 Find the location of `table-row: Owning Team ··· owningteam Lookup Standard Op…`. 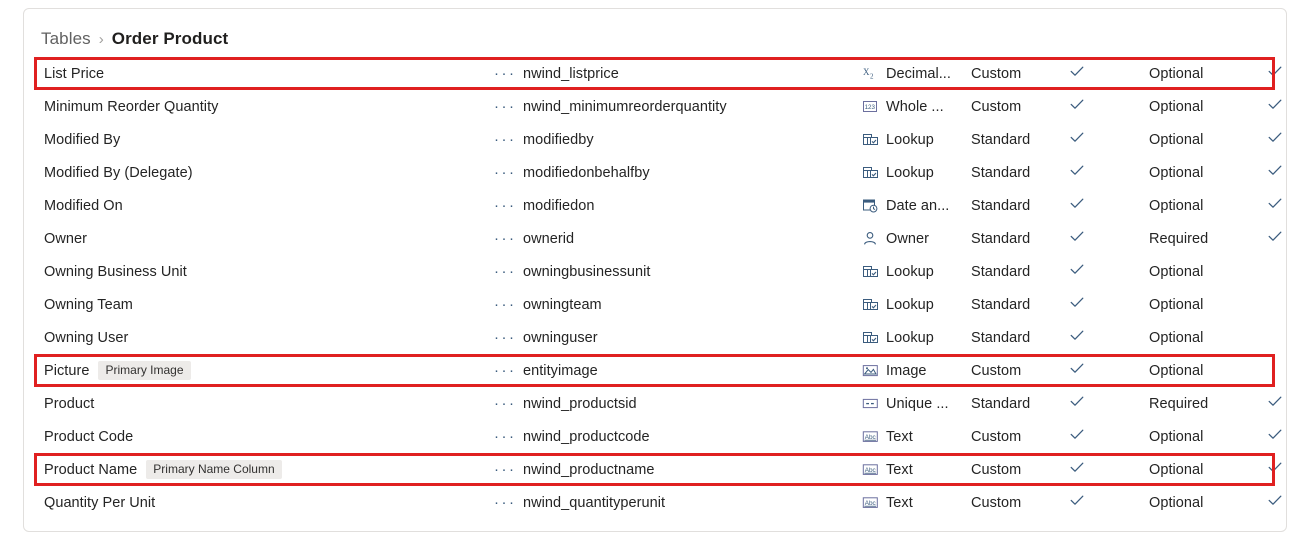

table-row: Owning Team ··· owningteam Lookup Standard Op… is located at coordinates (655, 304).